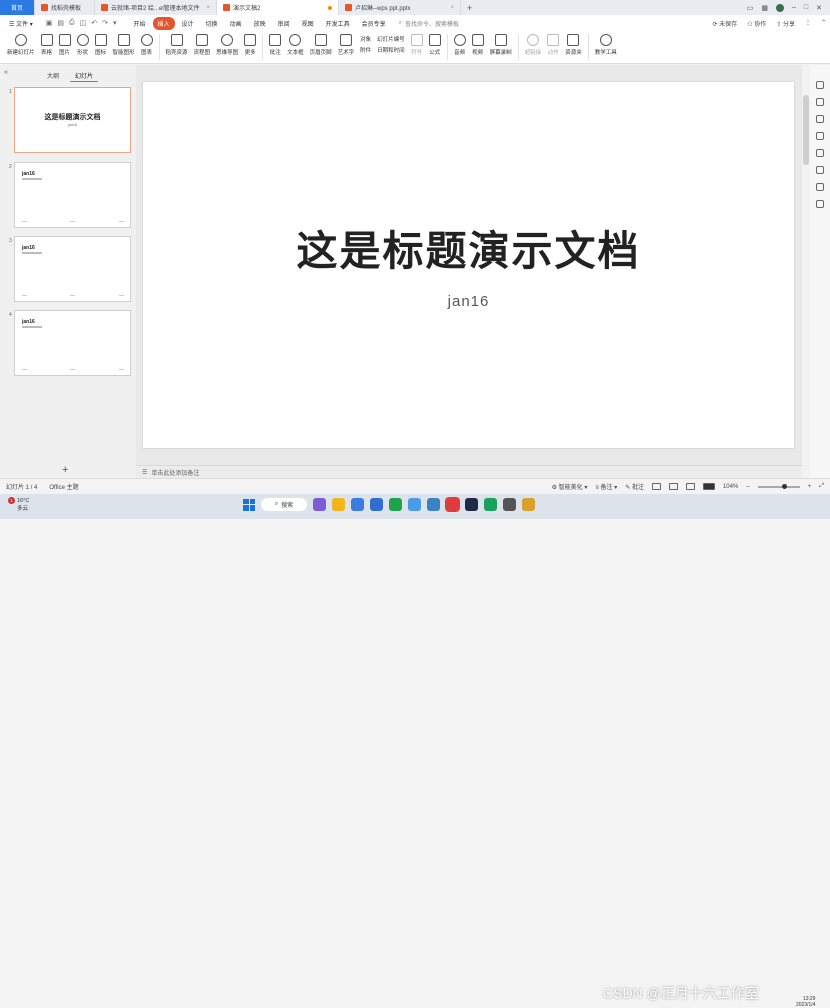 Image resolution: width=830 pixels, height=1008 pixels. What do you see at coordinates (690, 486) in the screenshot?
I see `reading-view-icon` at bounding box center [690, 486].